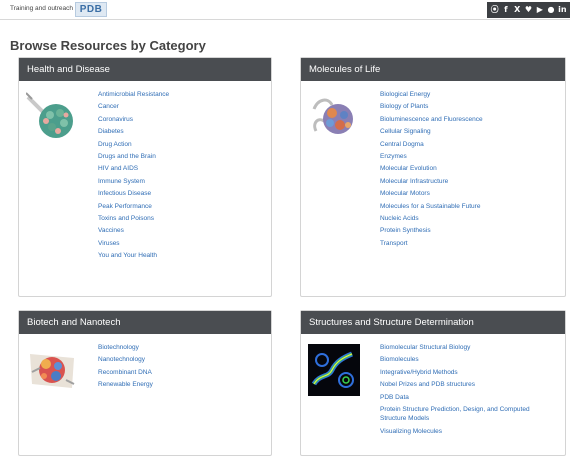 Image resolution: width=570 pixels, height=456 pixels. Describe the element at coordinates (133, 121) in the screenshot. I see `link-coronavirus: Coronavirus` at that location.